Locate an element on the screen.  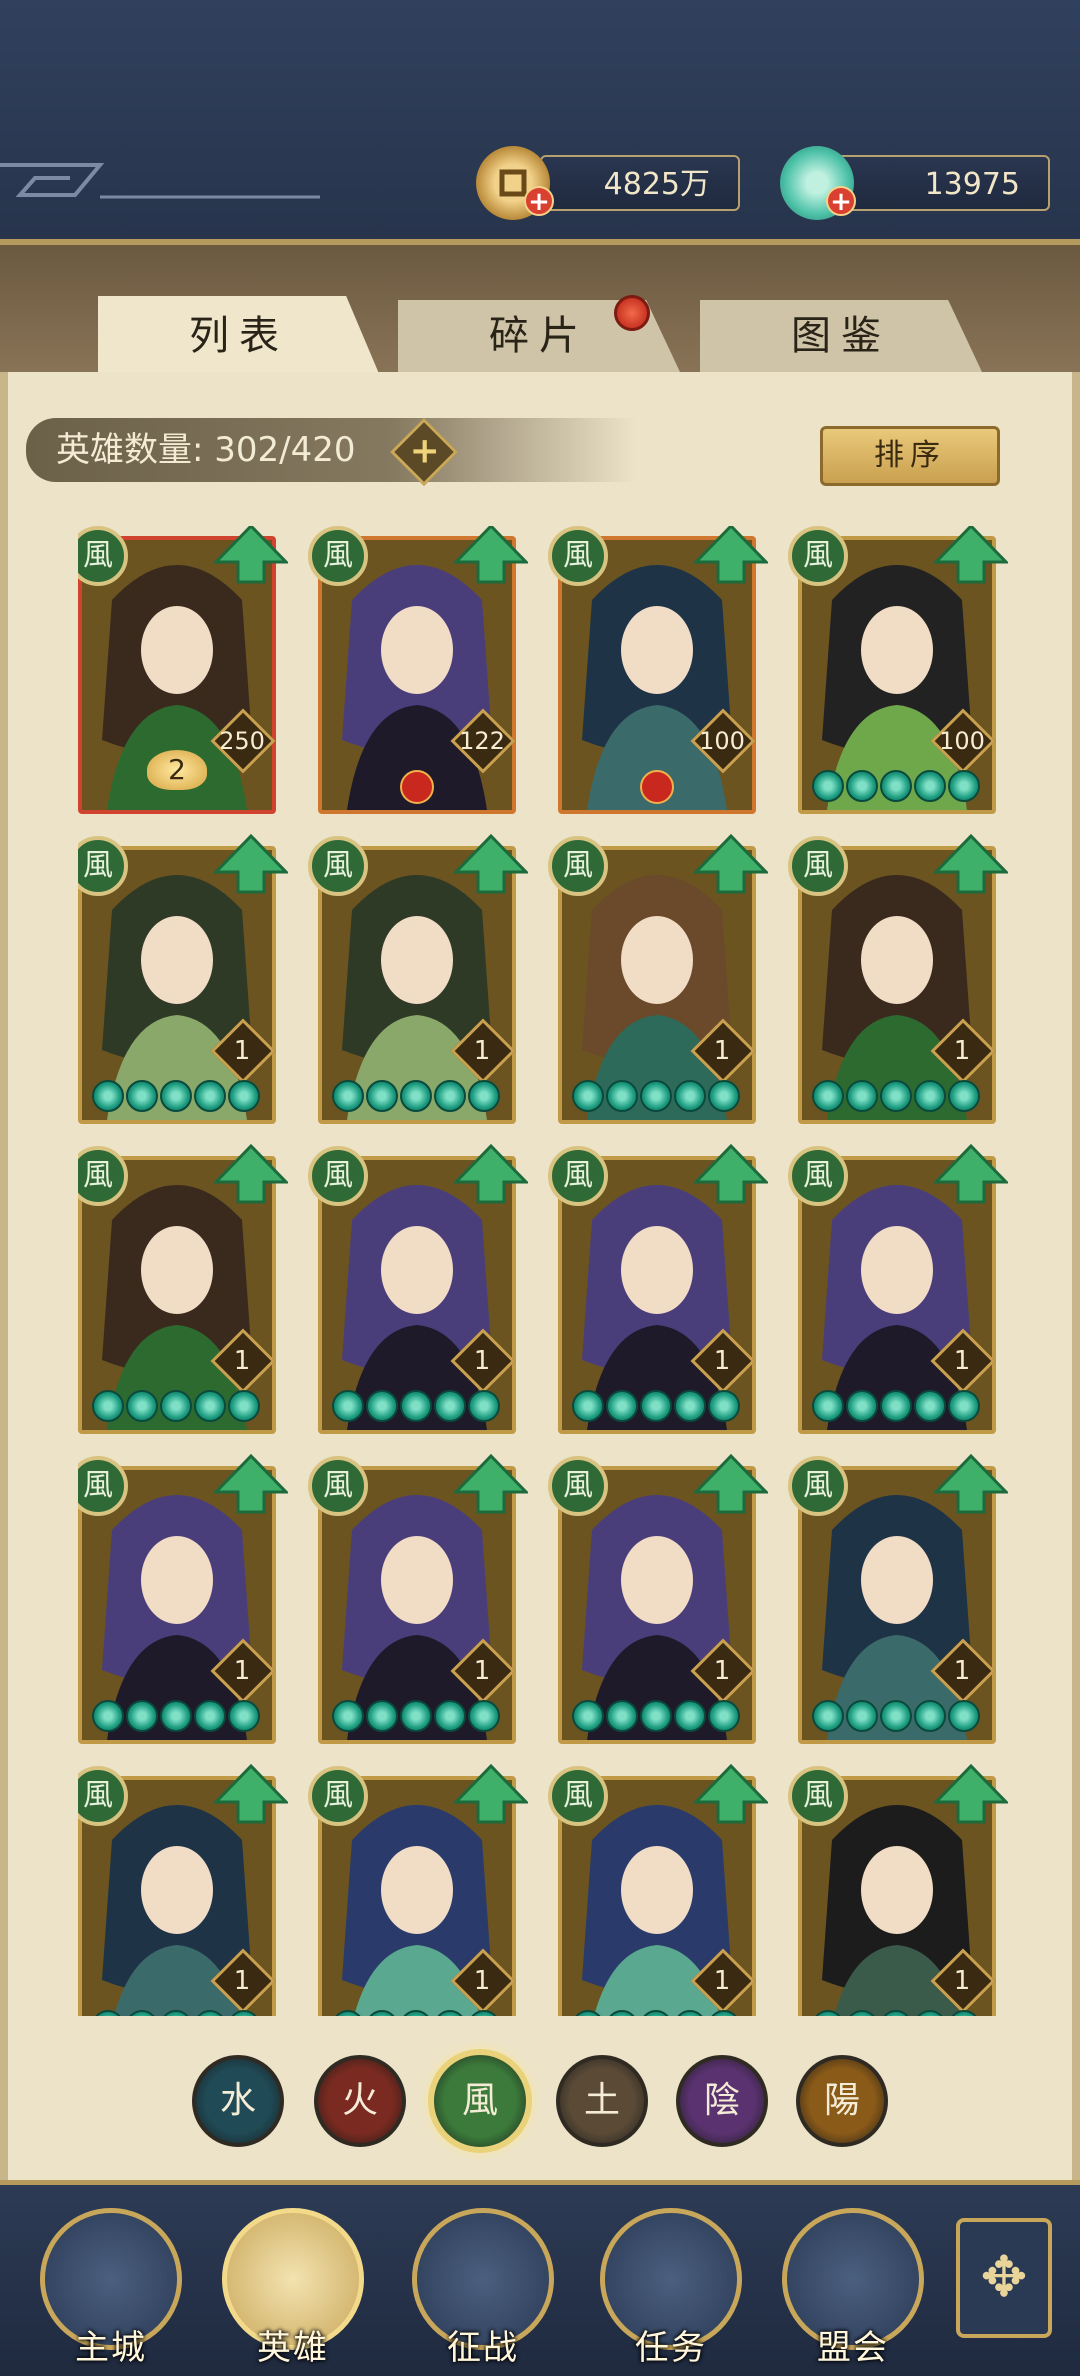
flame-icon is located at coordinates (417, 787).